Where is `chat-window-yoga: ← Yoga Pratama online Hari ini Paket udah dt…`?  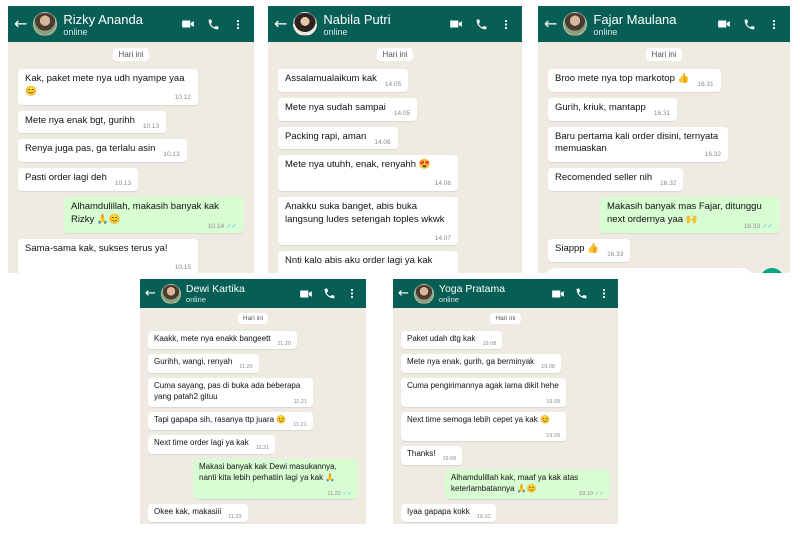
chat-window-yoga: ← Yoga Pratama online Hari ini Paket udah dt… is located at coordinates (505, 401).